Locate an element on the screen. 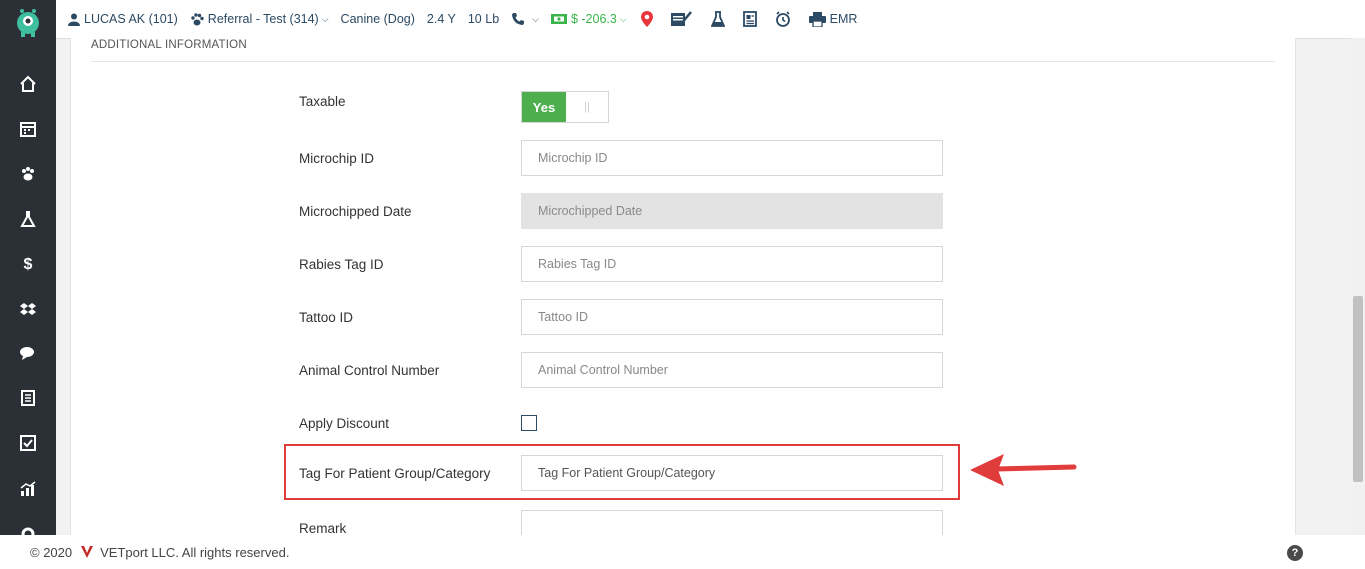 The image size is (1365, 569). highlight-box is located at coordinates (622, 472).